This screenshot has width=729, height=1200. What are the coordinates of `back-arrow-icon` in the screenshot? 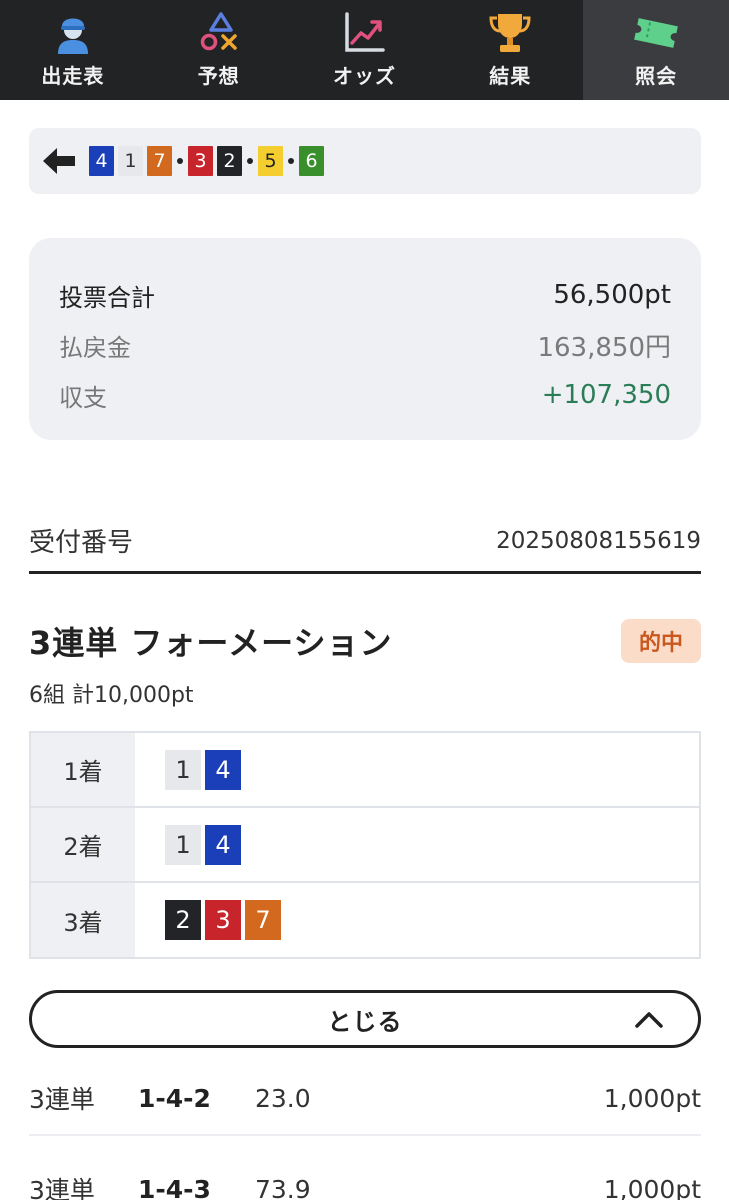 It's located at (60, 161).